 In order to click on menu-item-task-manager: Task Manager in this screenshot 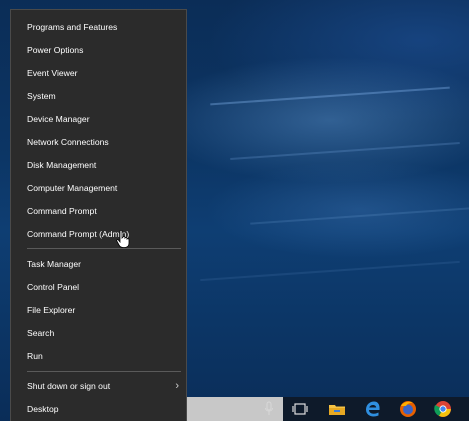, I will do `click(99, 264)`.